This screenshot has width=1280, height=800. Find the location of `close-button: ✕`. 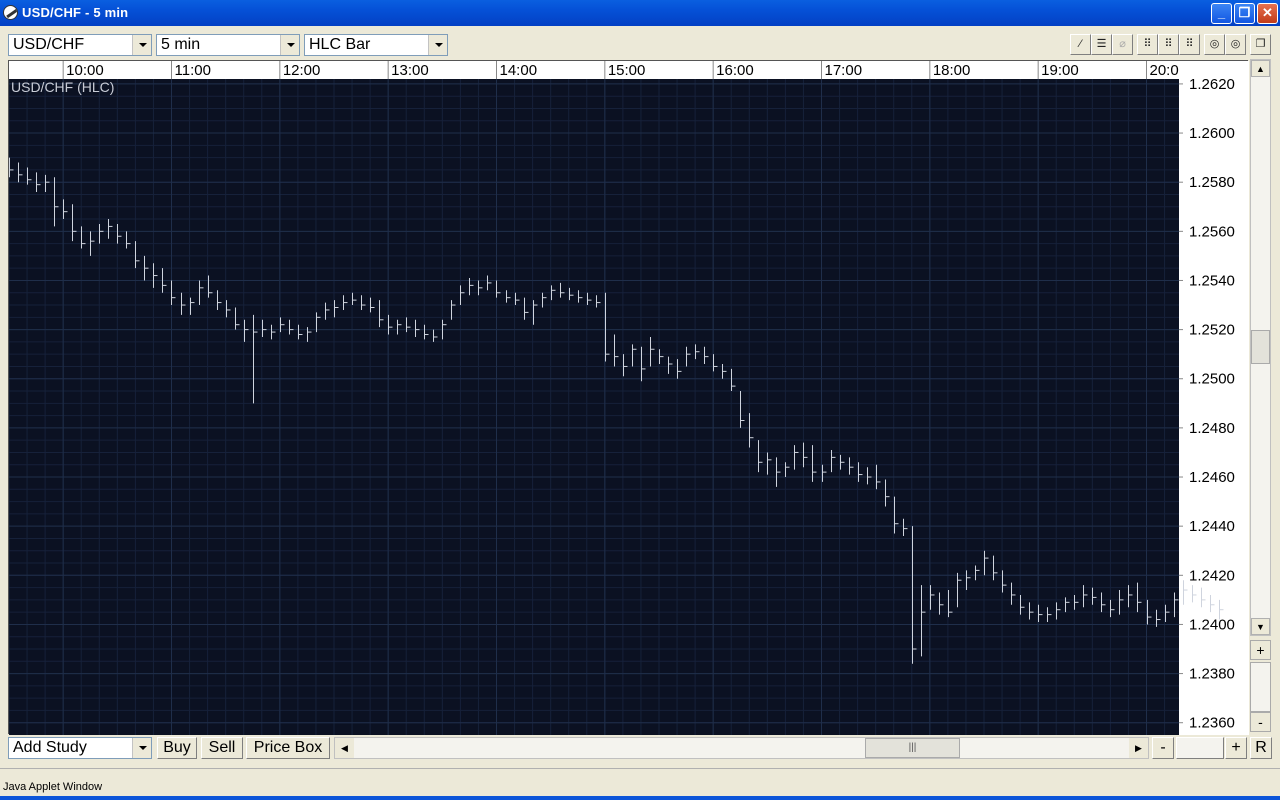

close-button: ✕ is located at coordinates (1267, 13).